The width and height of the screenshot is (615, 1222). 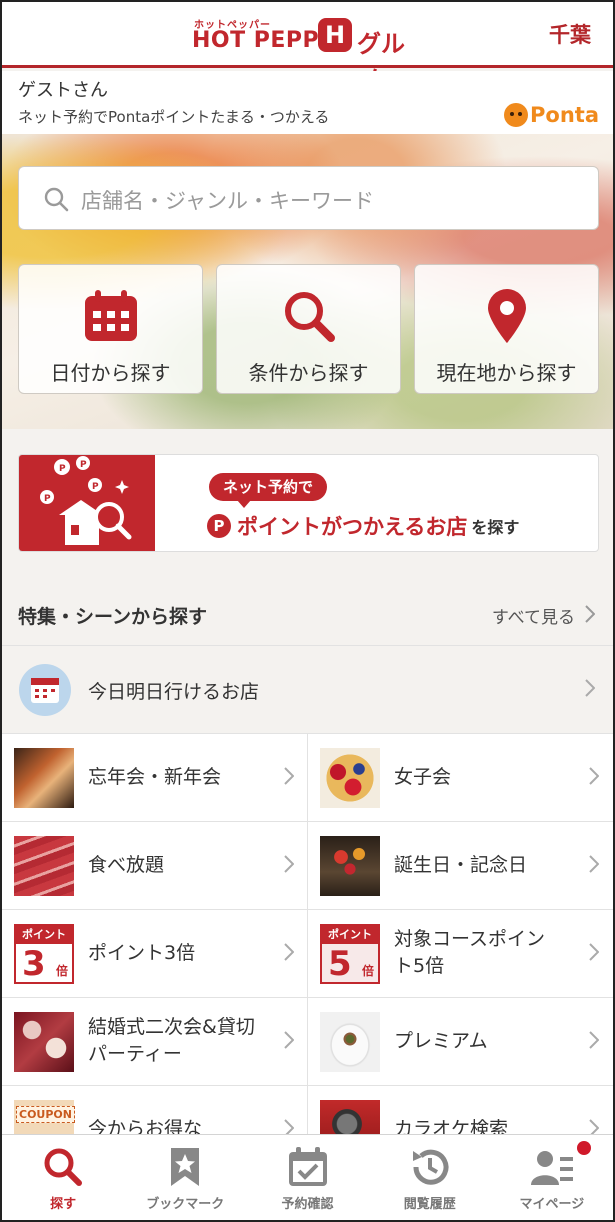 I want to click on fruit-tart-photo, so click(x=350, y=778).